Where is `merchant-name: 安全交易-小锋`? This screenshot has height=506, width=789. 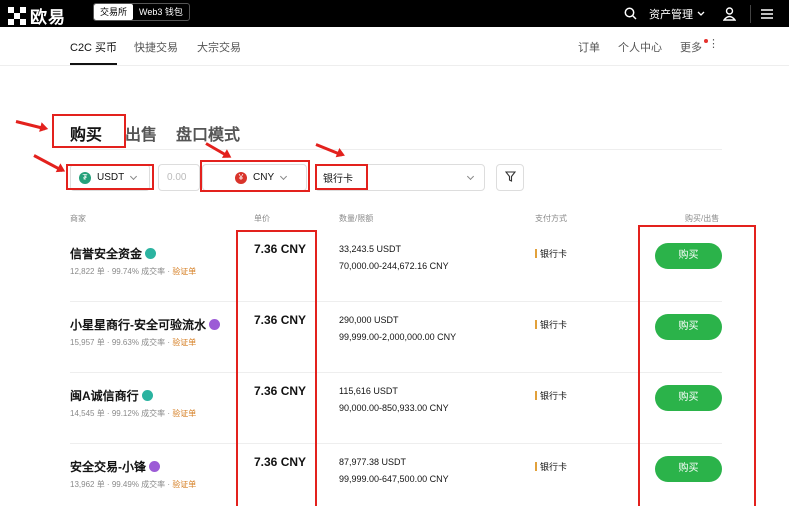
merchant-name: 安全交易-小锋 is located at coordinates (115, 466).